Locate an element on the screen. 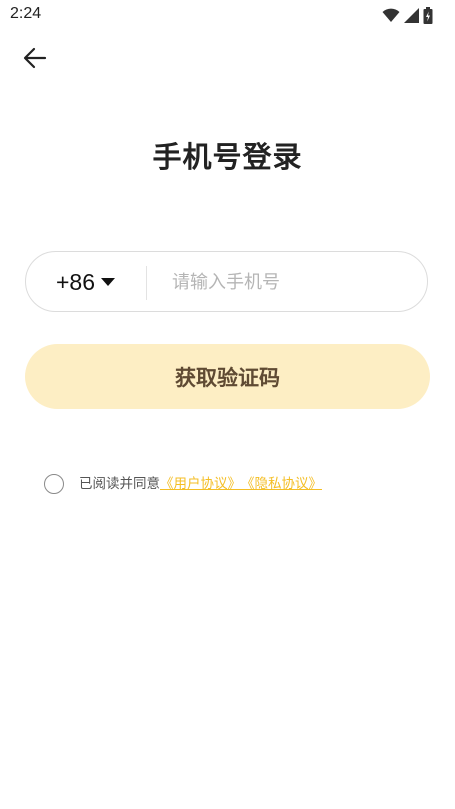  phone-number-input is located at coordinates (292, 282).